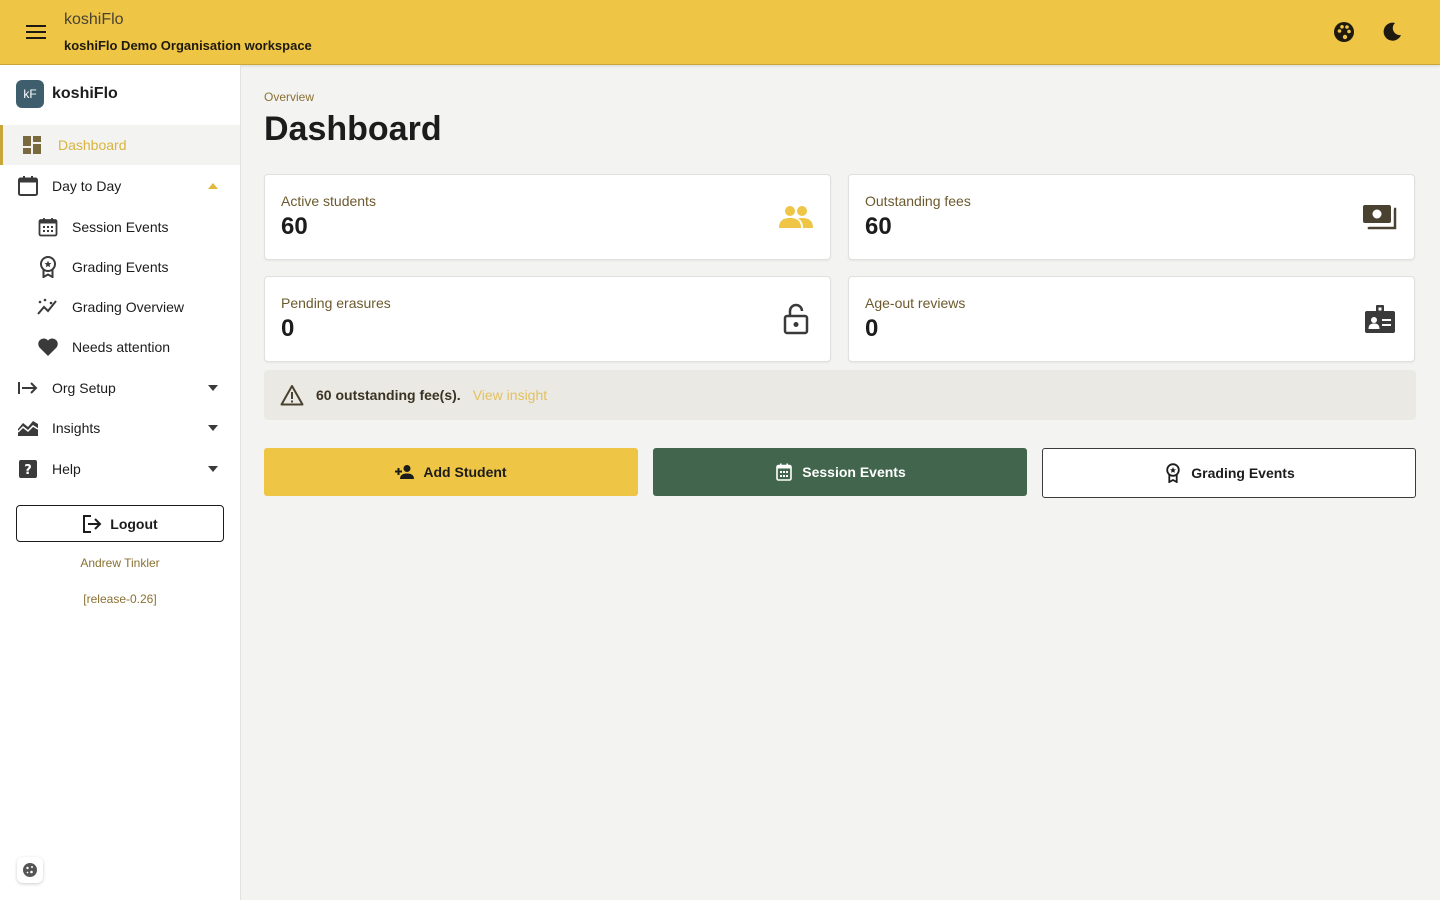 Image resolution: width=1440 pixels, height=900 pixels. Describe the element at coordinates (915, 303) in the screenshot. I see `stat-label: Age-out reviews` at that location.